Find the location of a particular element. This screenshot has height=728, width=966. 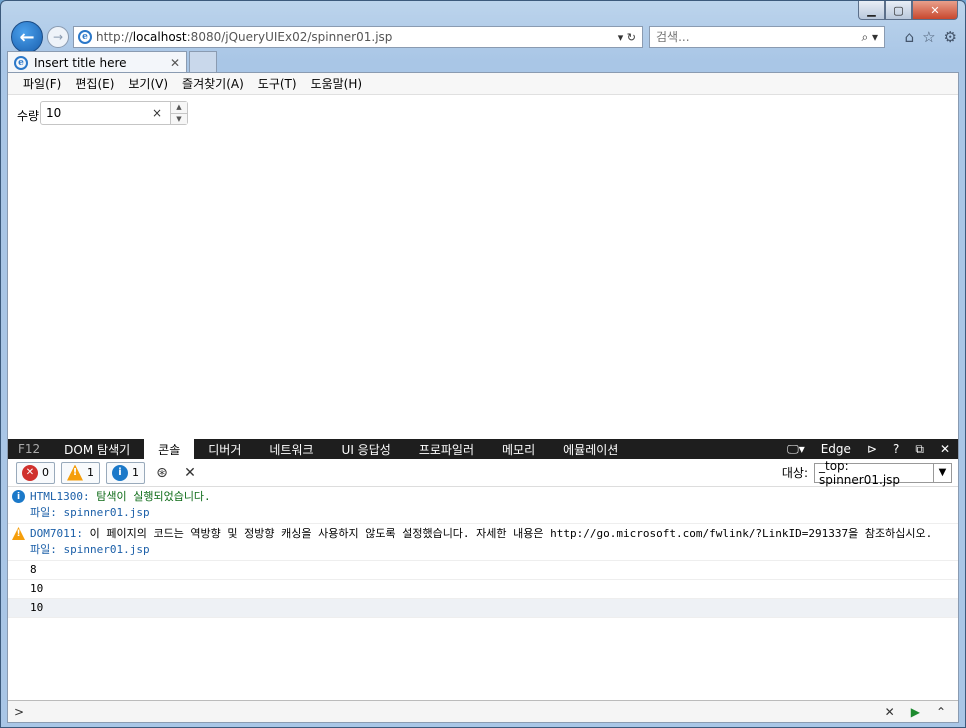

warning-filter-button: ! 1 is located at coordinates (80, 472).